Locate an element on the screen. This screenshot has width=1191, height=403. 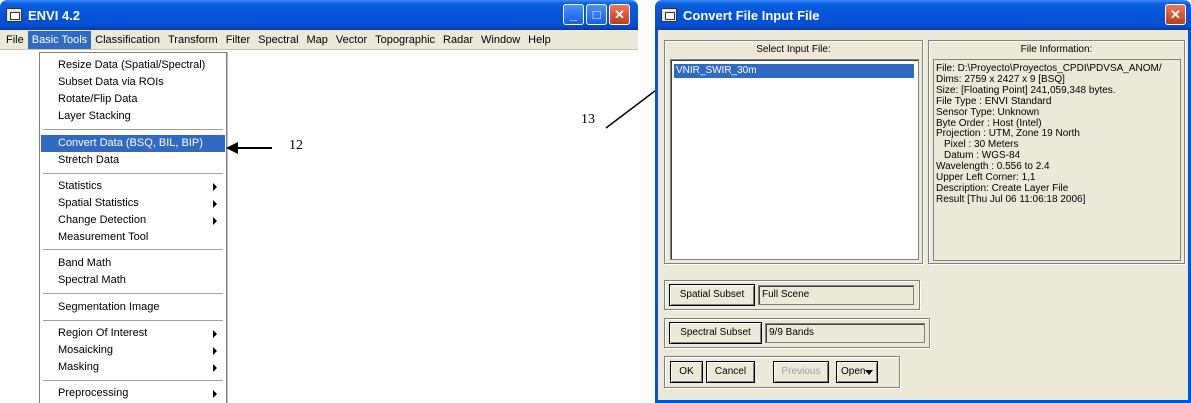
menu-window: Window is located at coordinates (500, 40).